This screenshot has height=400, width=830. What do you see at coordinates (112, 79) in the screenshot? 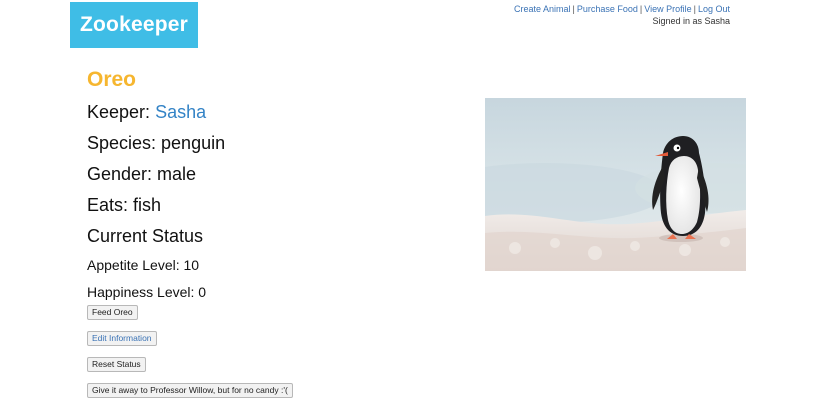
I see `animal-name: Oreo` at bounding box center [112, 79].